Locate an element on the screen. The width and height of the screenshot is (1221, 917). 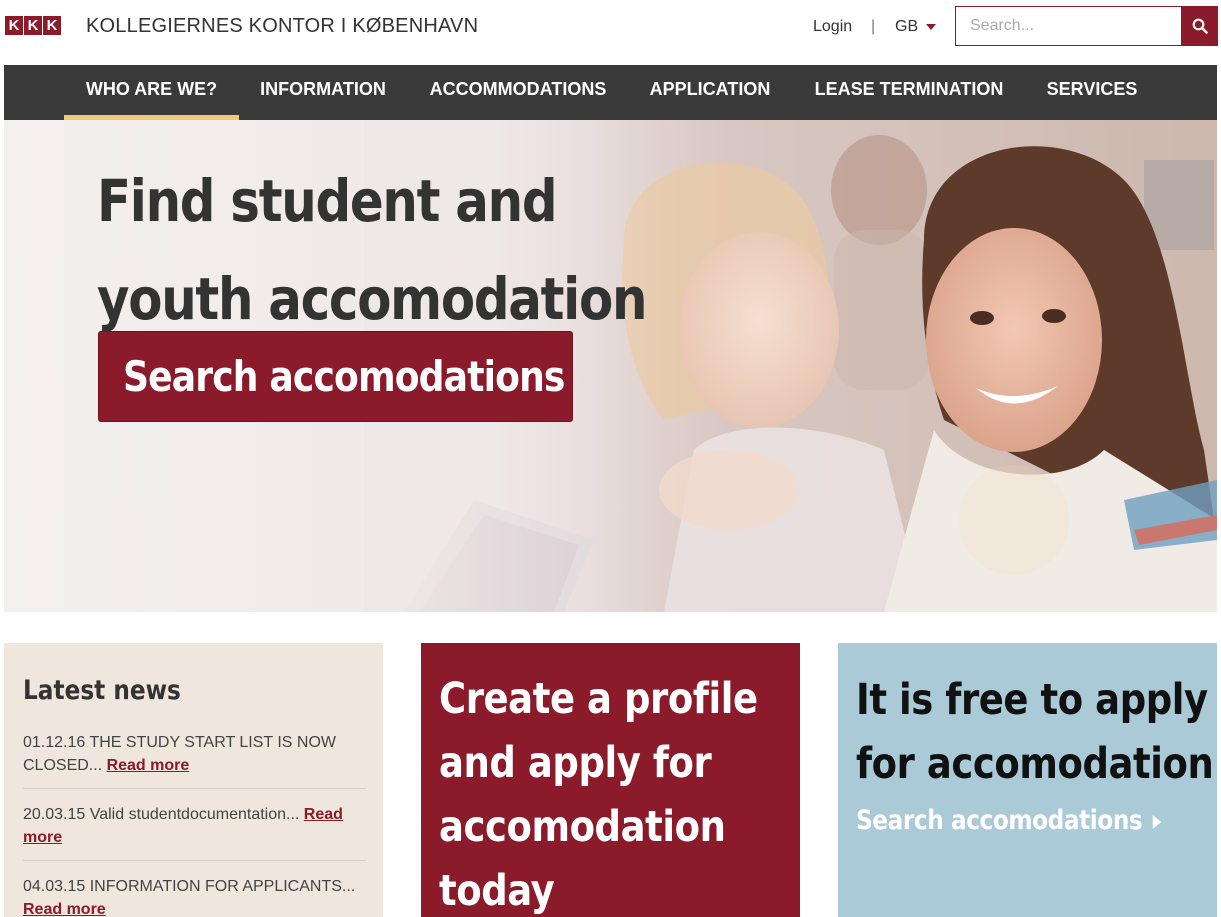
nav-item-application: APPLICATION is located at coordinates (710, 92).